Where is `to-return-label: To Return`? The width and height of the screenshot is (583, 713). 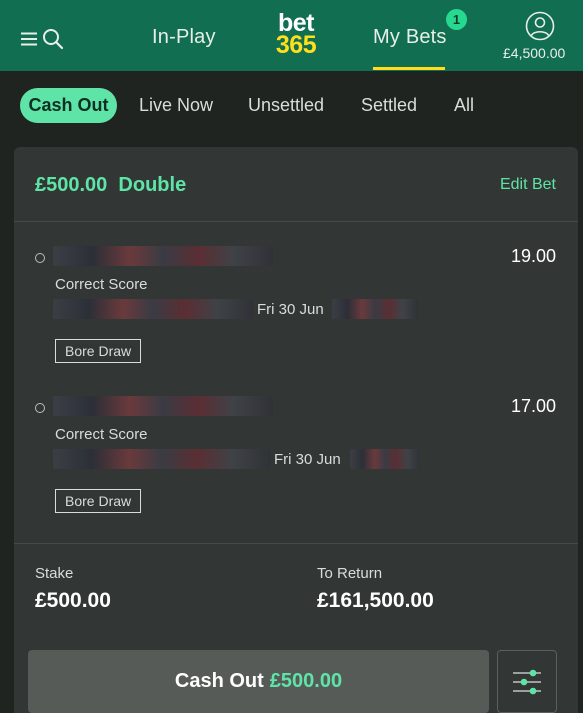 to-return-label: To Return is located at coordinates (350, 573).